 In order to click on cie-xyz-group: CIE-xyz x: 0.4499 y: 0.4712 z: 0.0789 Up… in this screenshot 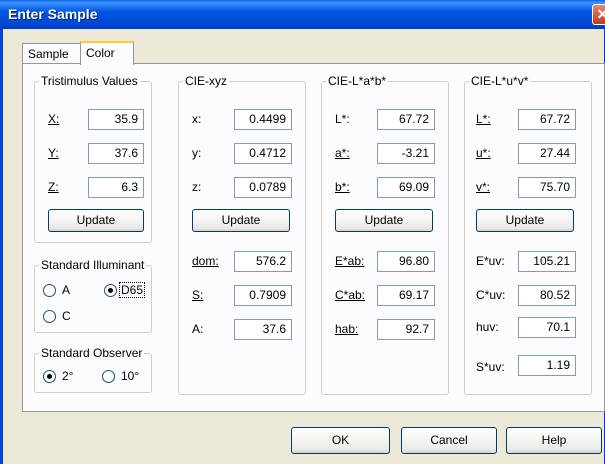, I will do `click(242, 234)`.